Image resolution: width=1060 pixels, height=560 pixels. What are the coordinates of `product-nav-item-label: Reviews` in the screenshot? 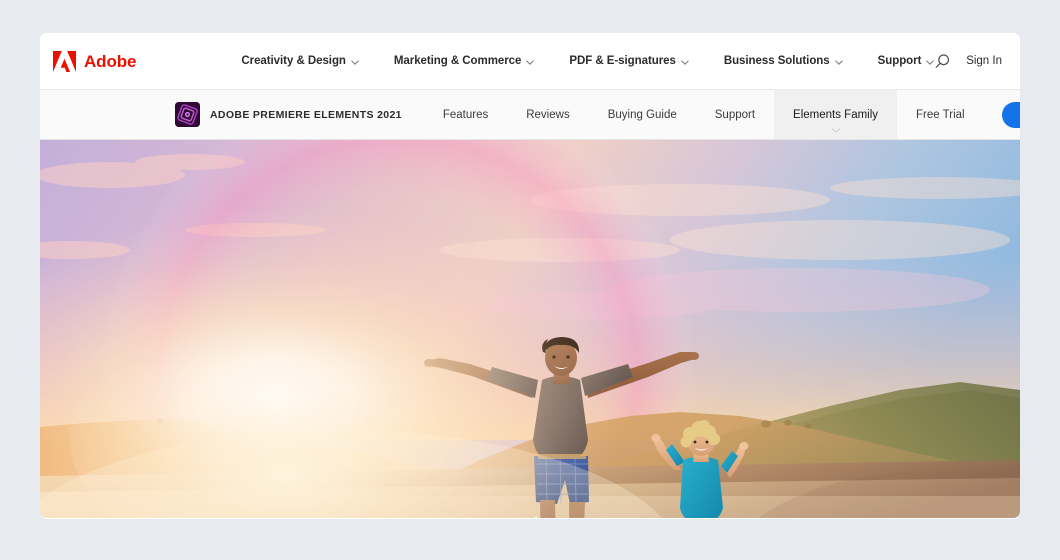 It's located at (548, 114).